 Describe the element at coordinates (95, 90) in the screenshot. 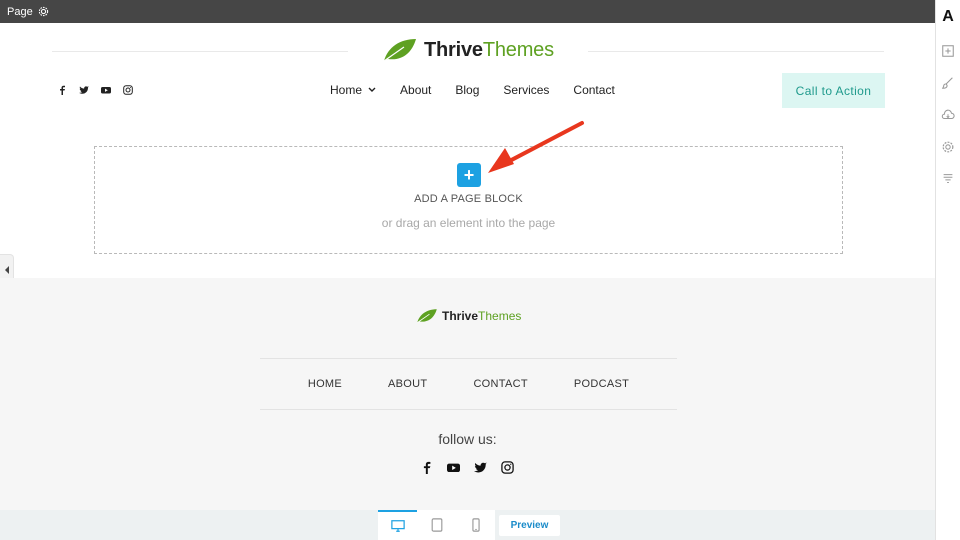

I see `header-social` at that location.